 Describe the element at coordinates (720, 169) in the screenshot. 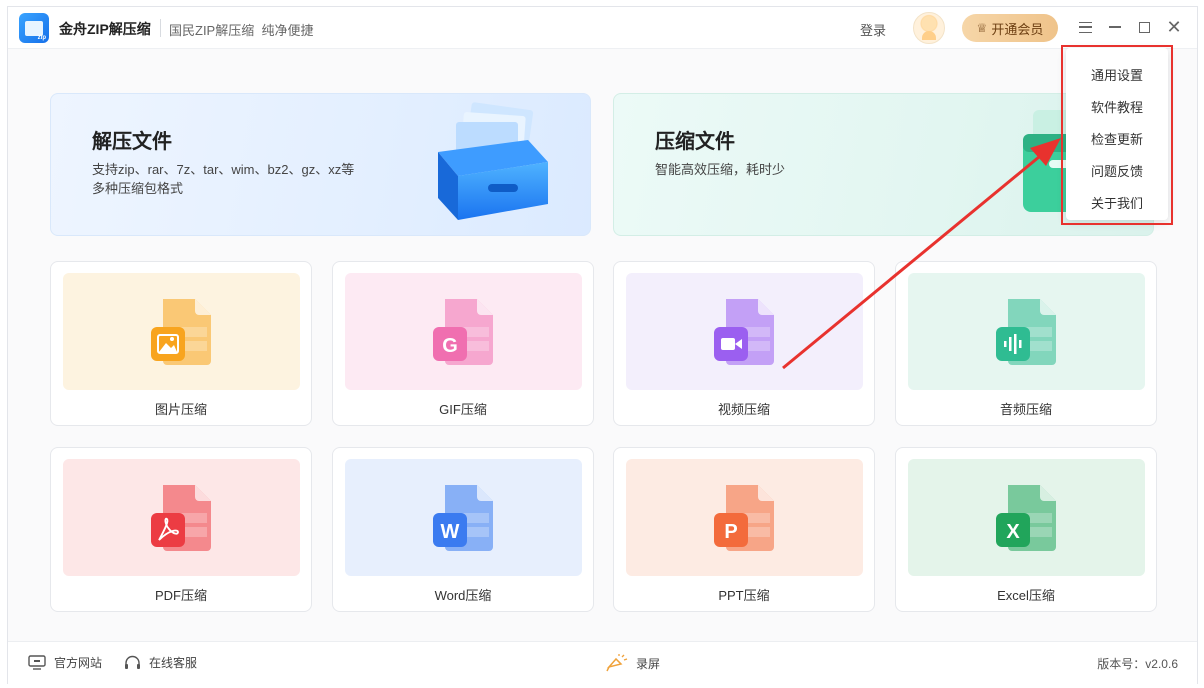

I see `compress-desc-line1: 智能高效压缩，耗时少` at that location.